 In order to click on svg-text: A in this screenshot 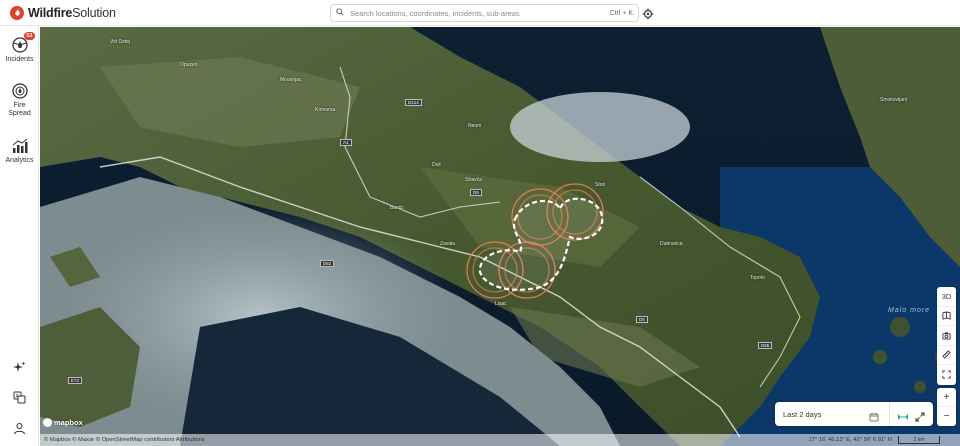, I will do `click(18, 397)`.